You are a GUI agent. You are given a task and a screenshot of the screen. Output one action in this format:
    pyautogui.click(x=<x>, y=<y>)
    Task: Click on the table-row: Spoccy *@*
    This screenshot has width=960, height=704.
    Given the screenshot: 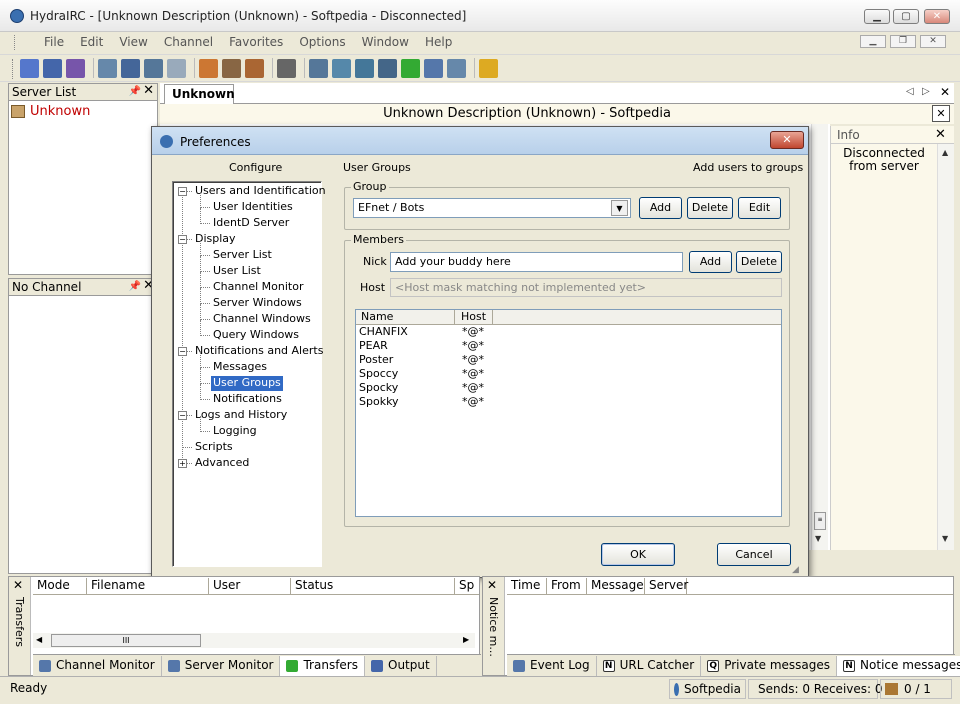 What is the action you would take?
    pyautogui.click(x=568, y=374)
    